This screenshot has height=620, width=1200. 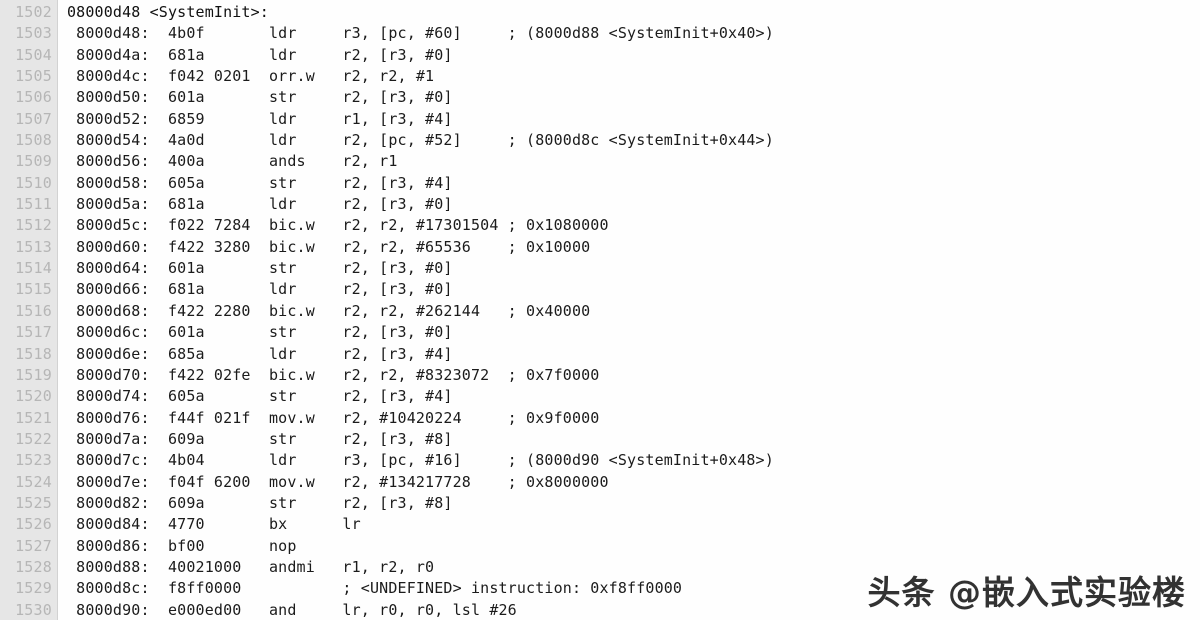 I want to click on line-number: 1521, so click(x=33, y=417).